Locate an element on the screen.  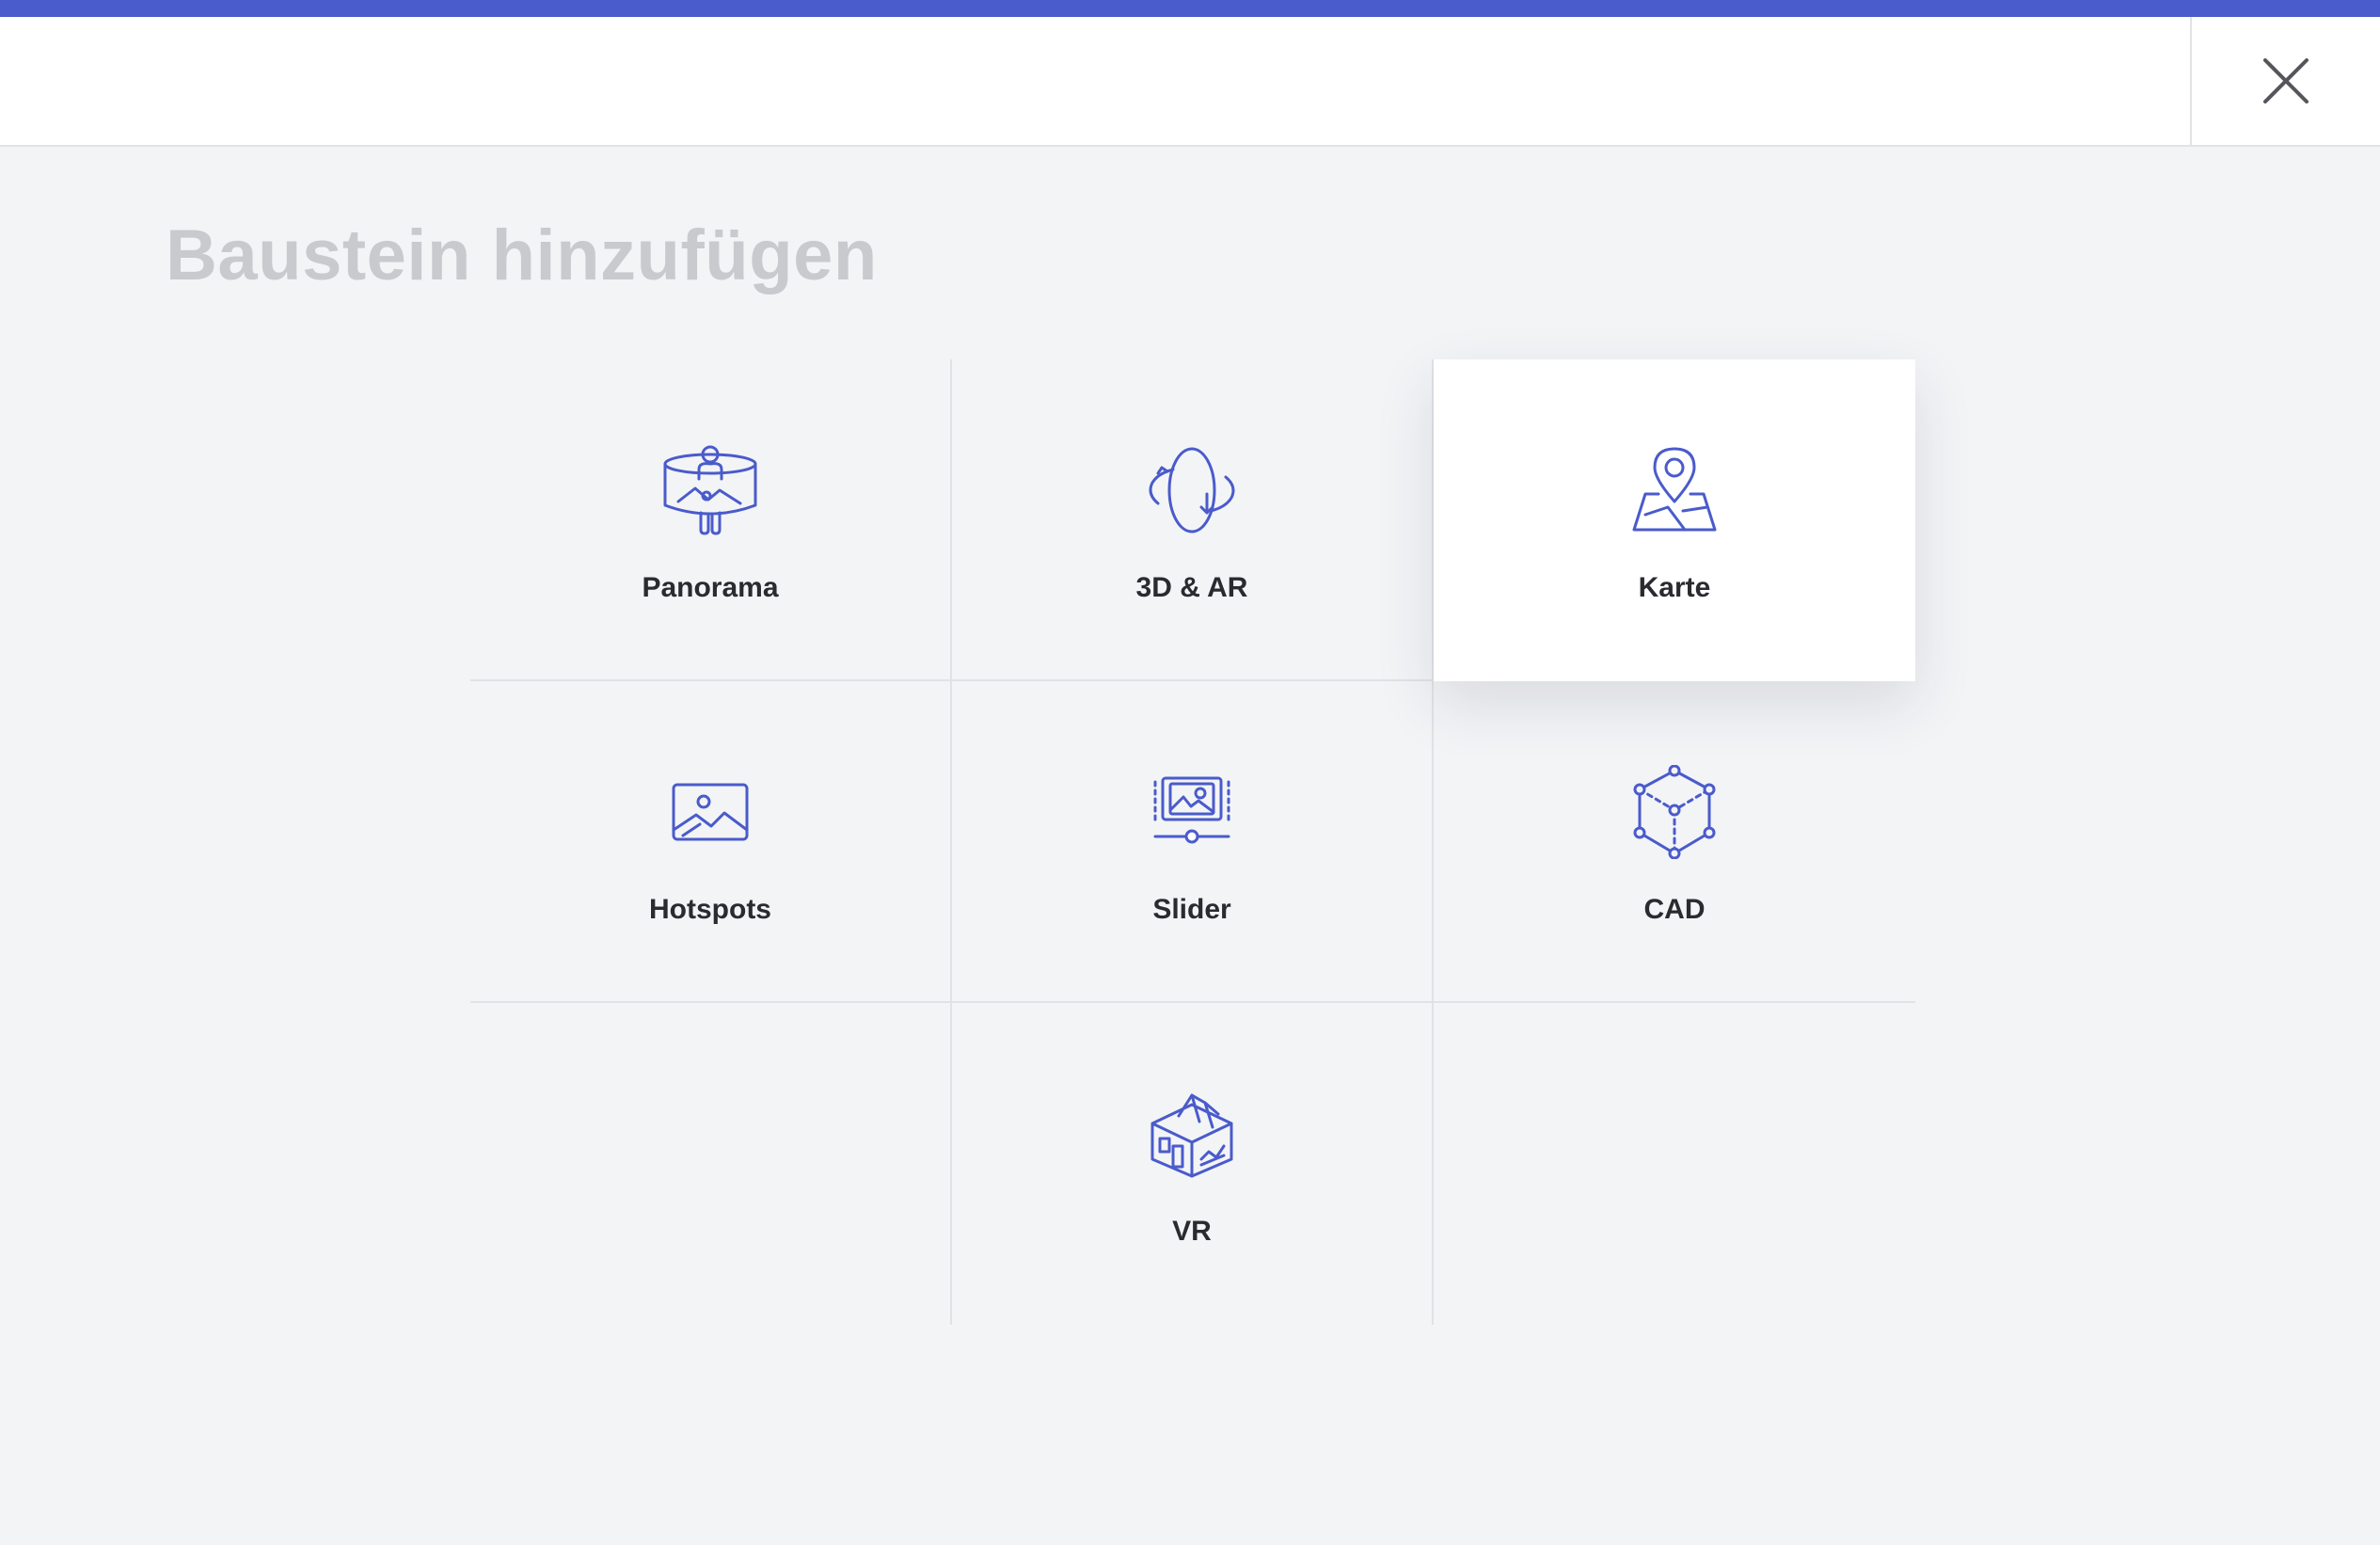
house-icon is located at coordinates (1192, 1134).